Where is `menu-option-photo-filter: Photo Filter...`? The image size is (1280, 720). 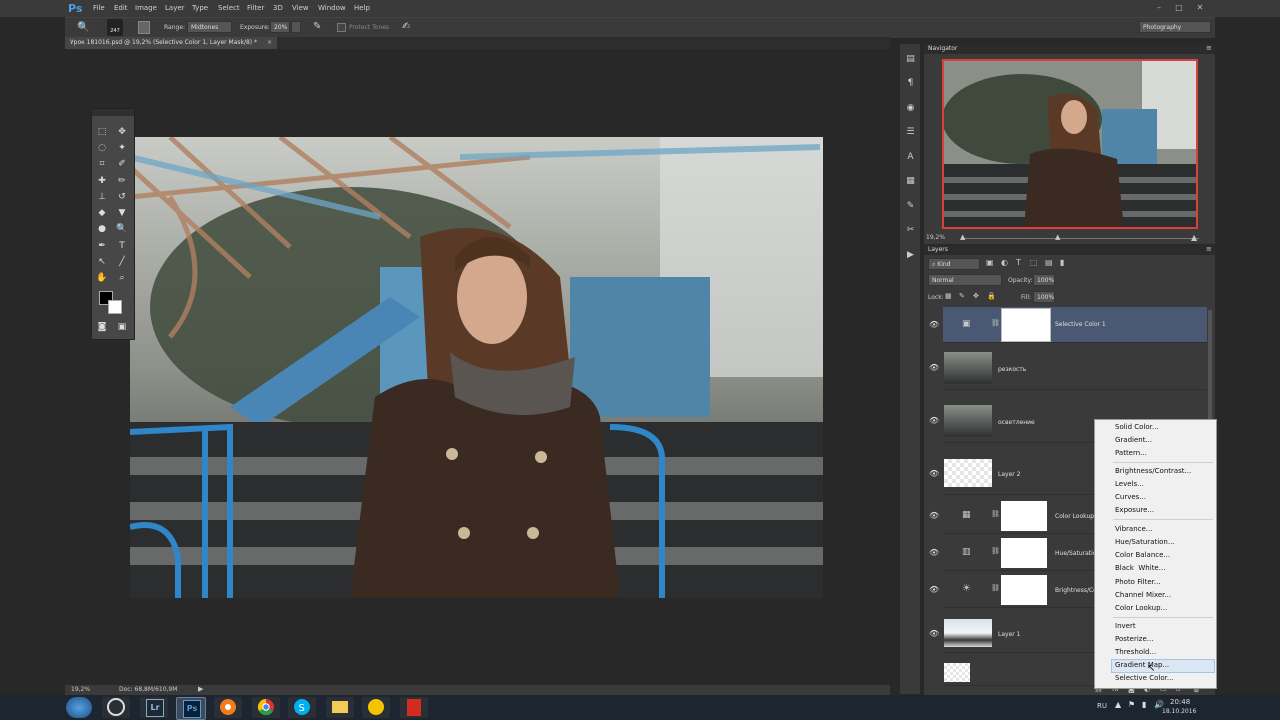 menu-option-photo-filter: Photo Filter... is located at coordinates (1138, 582).